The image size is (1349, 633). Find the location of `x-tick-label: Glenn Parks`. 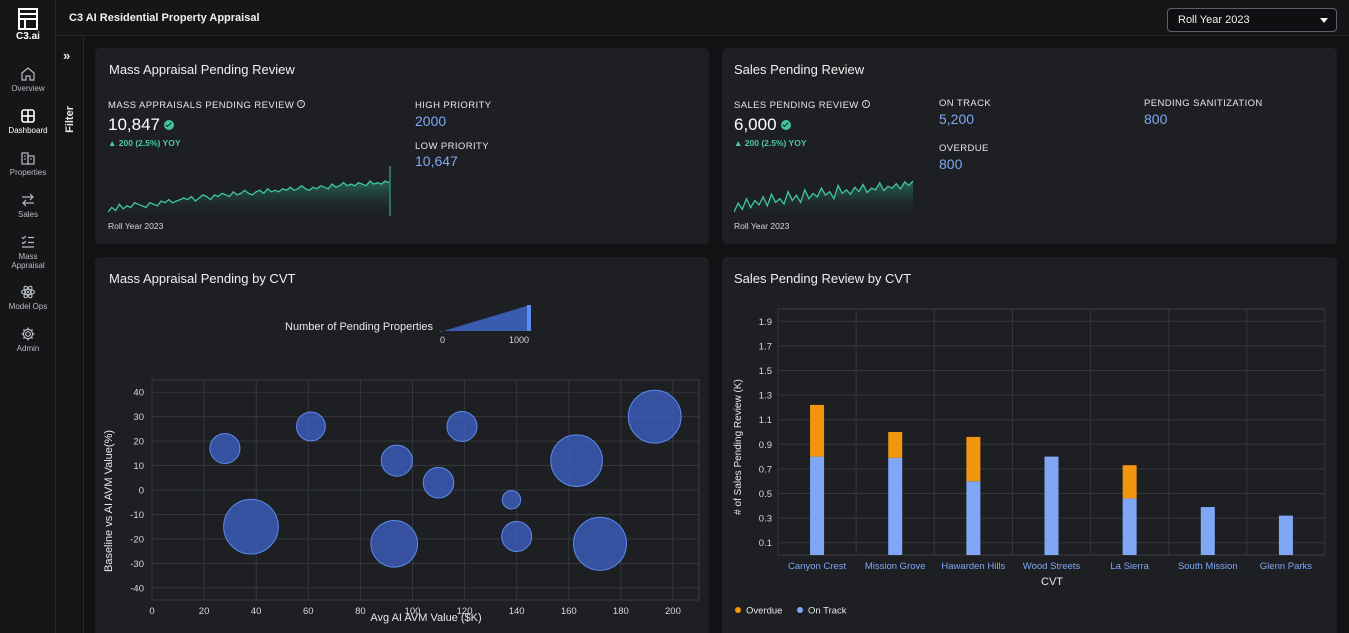

x-tick-label: Glenn Parks is located at coordinates (1286, 566).